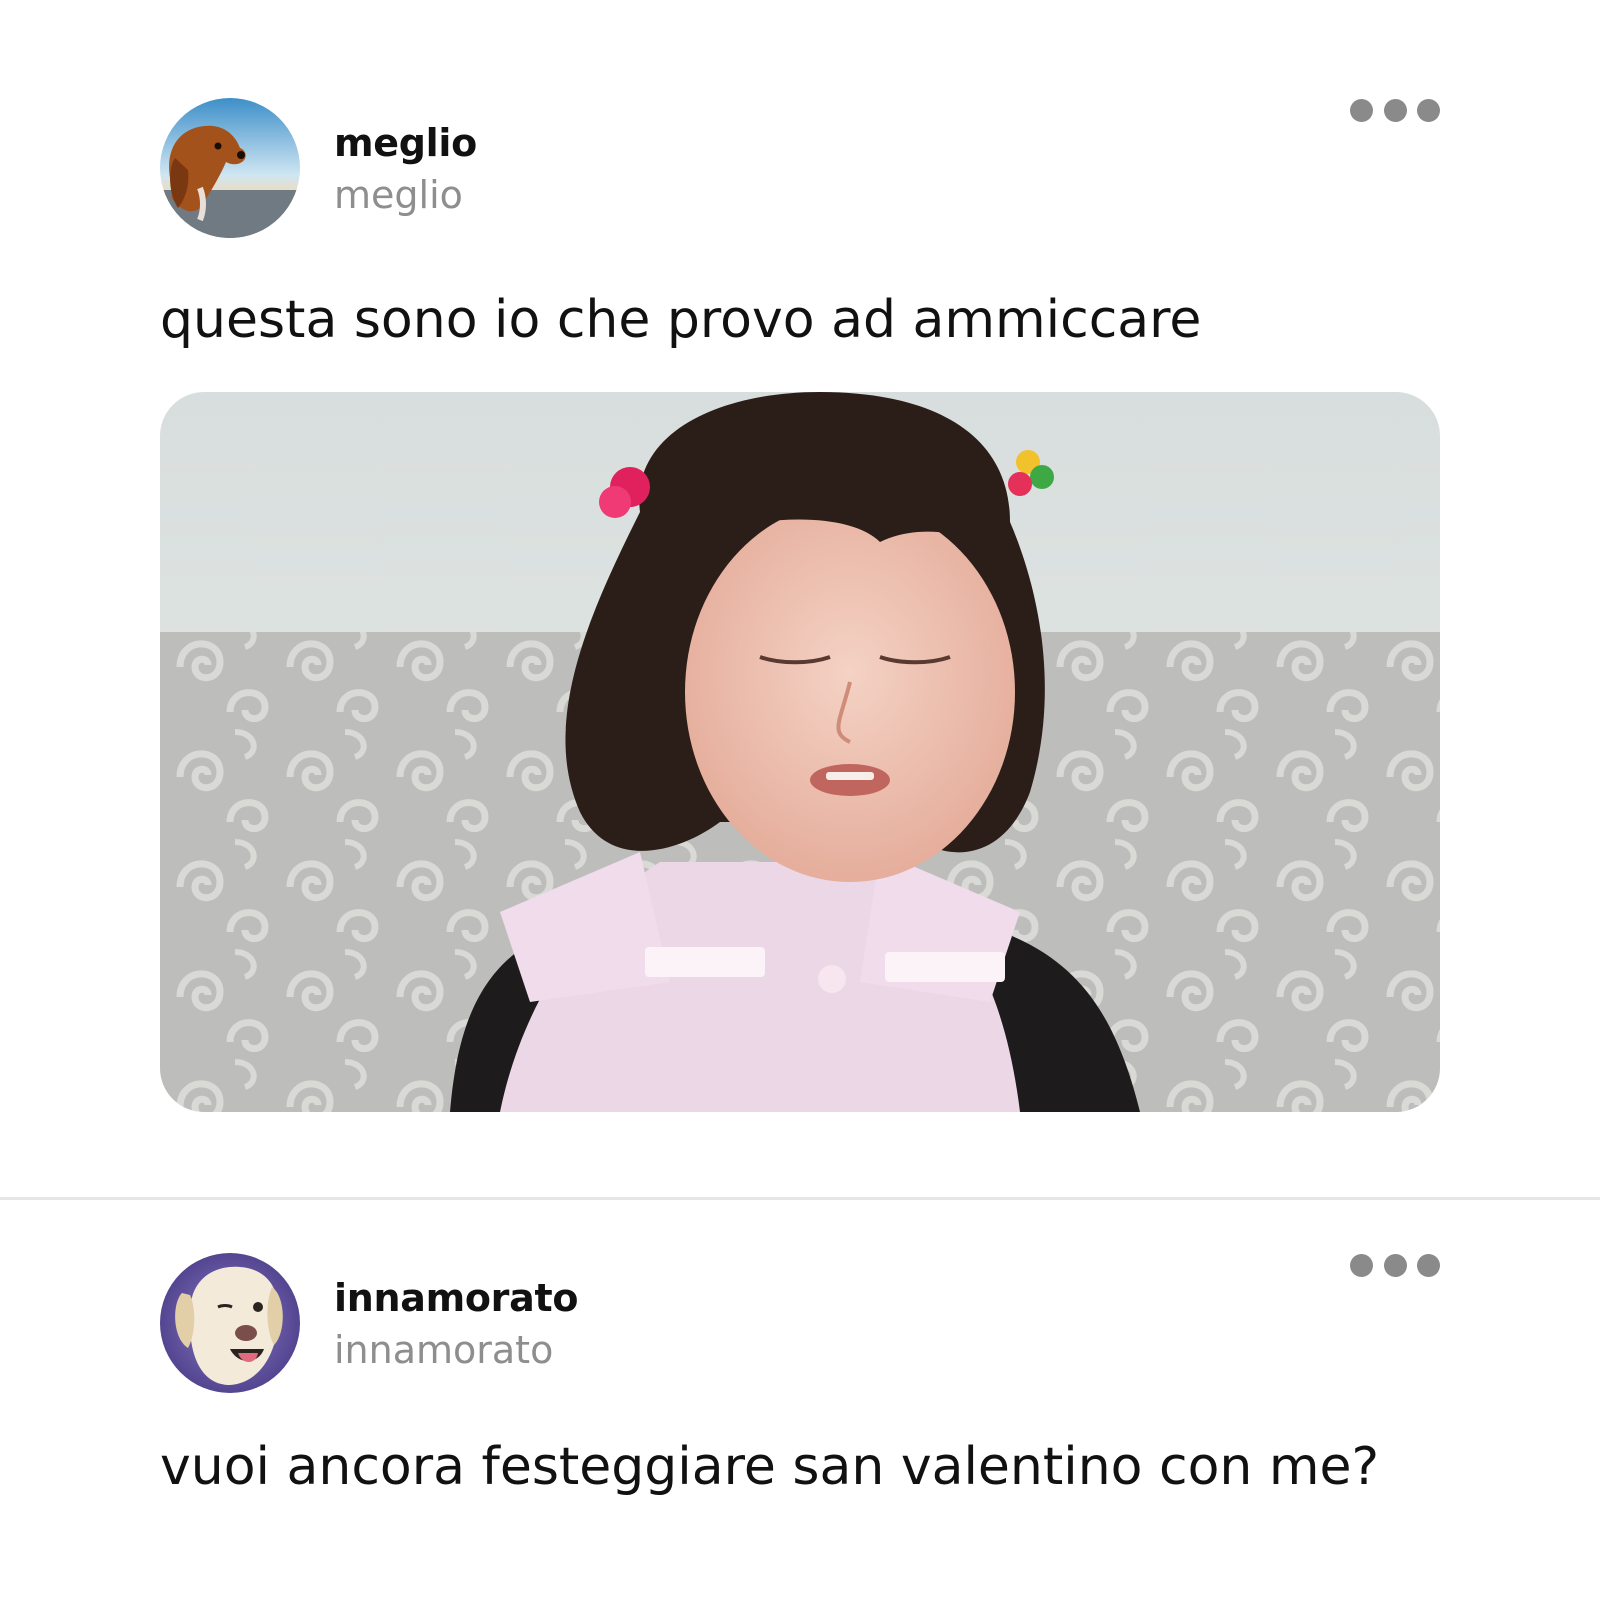  What do you see at coordinates (456, 1324) in the screenshot?
I see `post-author: innamorato innamorato` at bounding box center [456, 1324].